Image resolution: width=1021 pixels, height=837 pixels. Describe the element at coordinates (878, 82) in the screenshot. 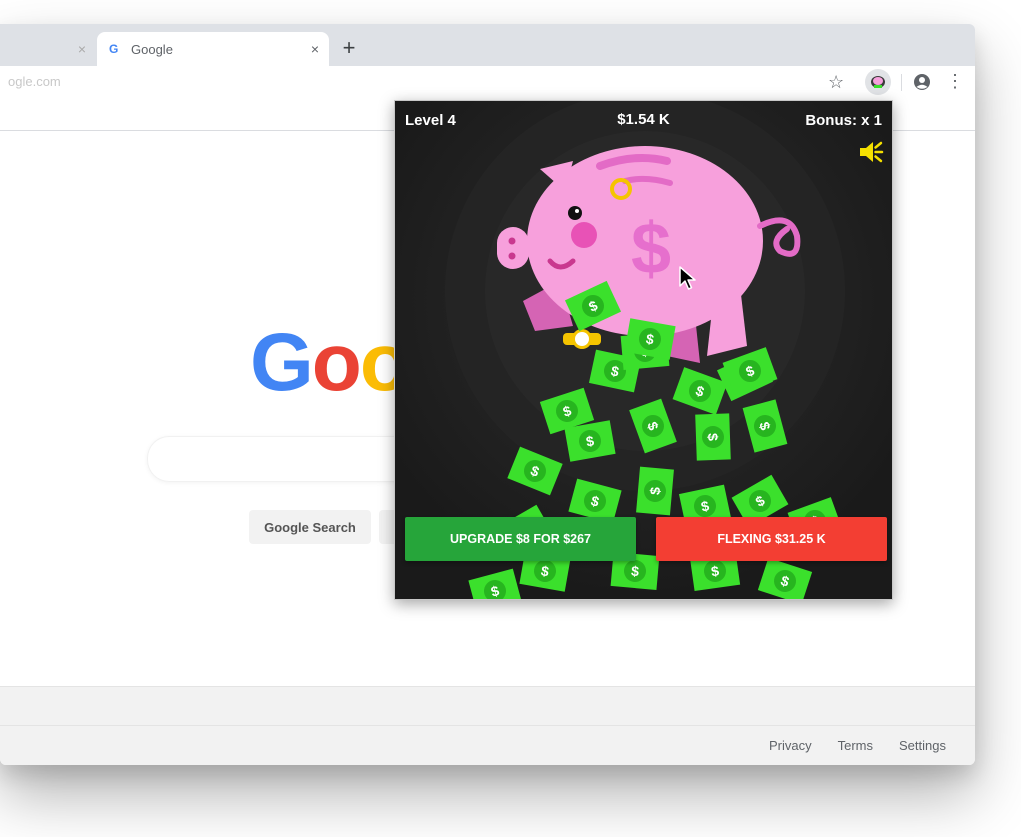

I see `extension-pig-icon` at that location.